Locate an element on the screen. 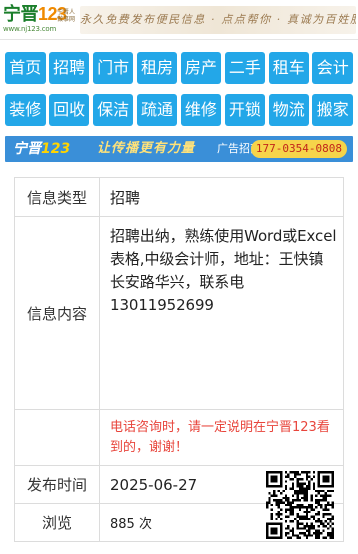 The image size is (358, 554). qr-code-icon is located at coordinates (300, 505).